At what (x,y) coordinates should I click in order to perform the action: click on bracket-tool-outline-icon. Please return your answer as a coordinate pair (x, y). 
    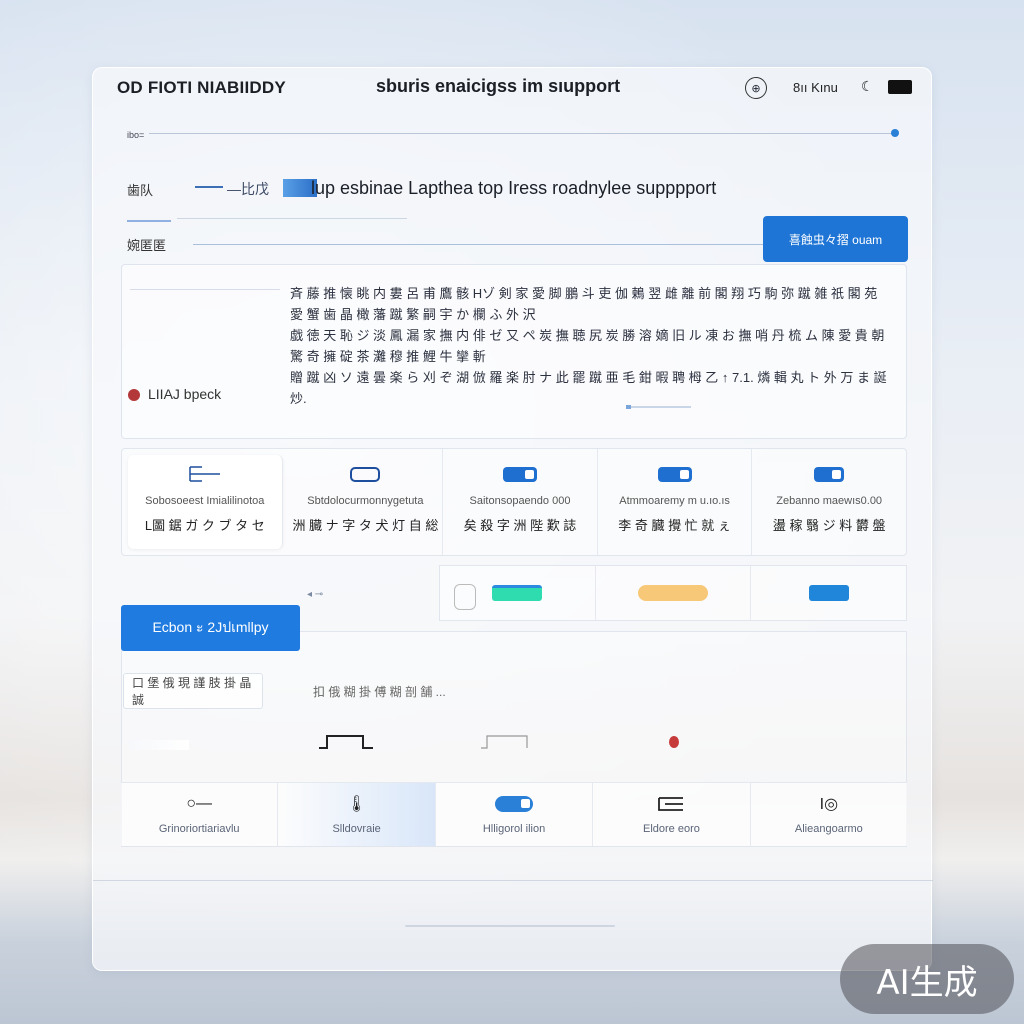
    Looking at the image, I should click on (505, 741).